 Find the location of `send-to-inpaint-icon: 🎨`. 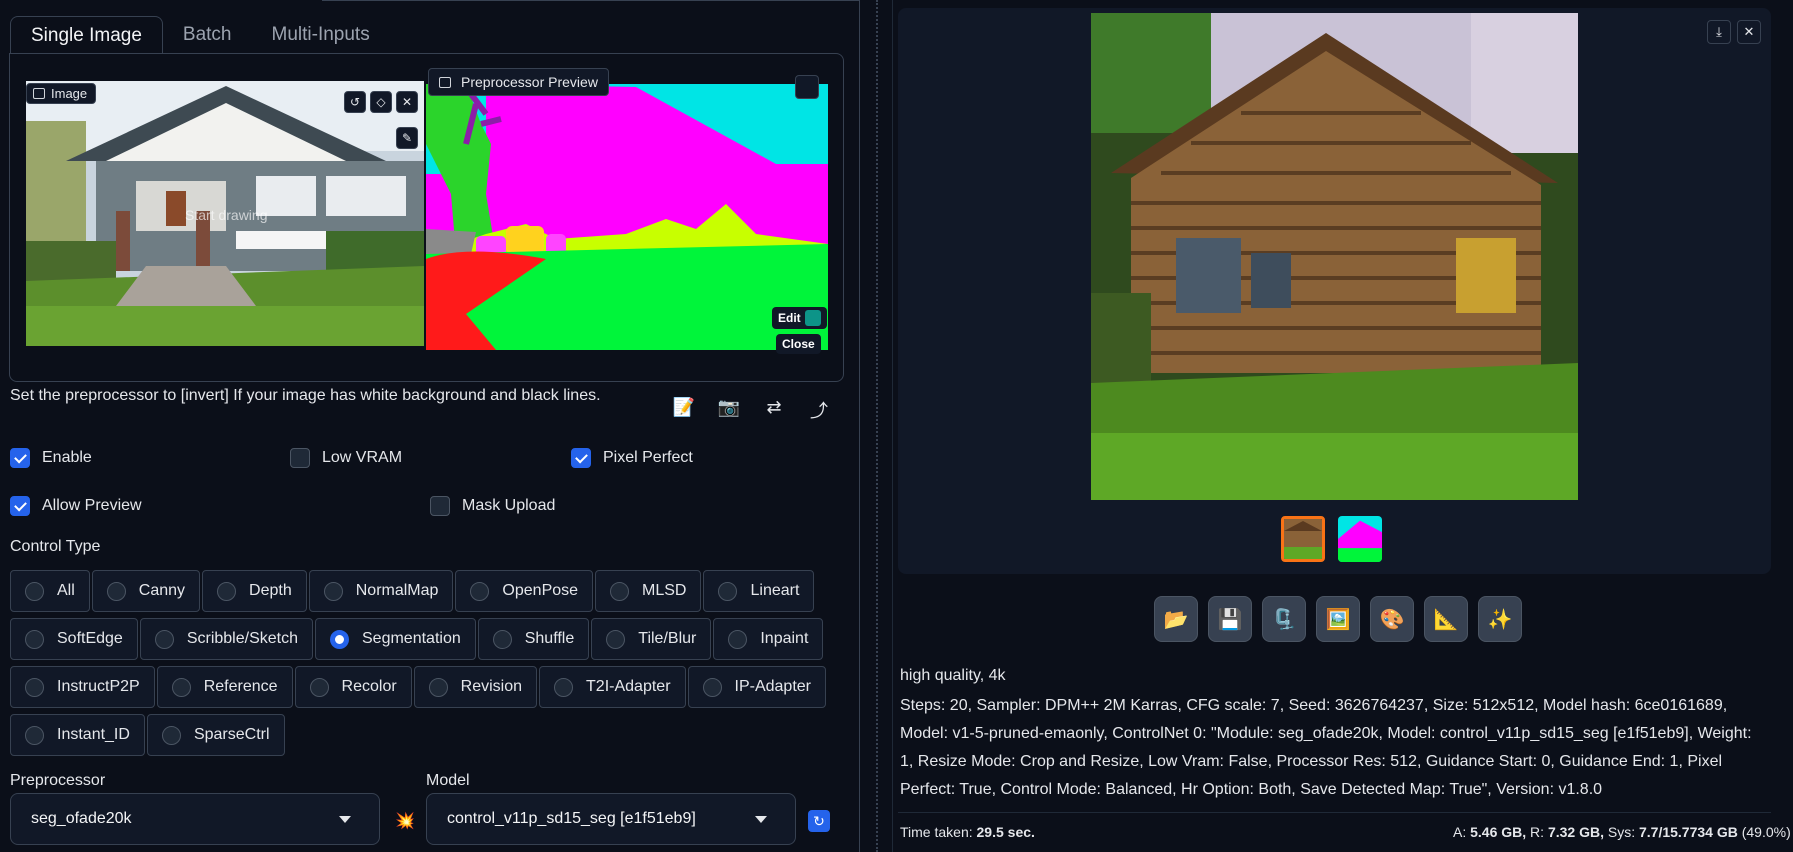

send-to-inpaint-icon: 🎨 is located at coordinates (1392, 619).